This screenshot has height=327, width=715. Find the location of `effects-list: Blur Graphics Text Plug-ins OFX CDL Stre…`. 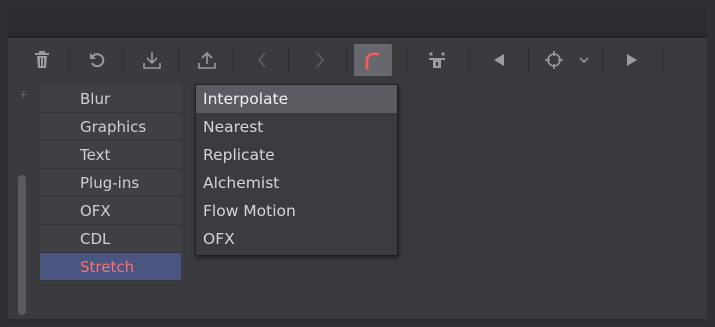

effects-list: Blur Graphics Text Plug-ins OFX CDL Stre… is located at coordinates (110, 183).